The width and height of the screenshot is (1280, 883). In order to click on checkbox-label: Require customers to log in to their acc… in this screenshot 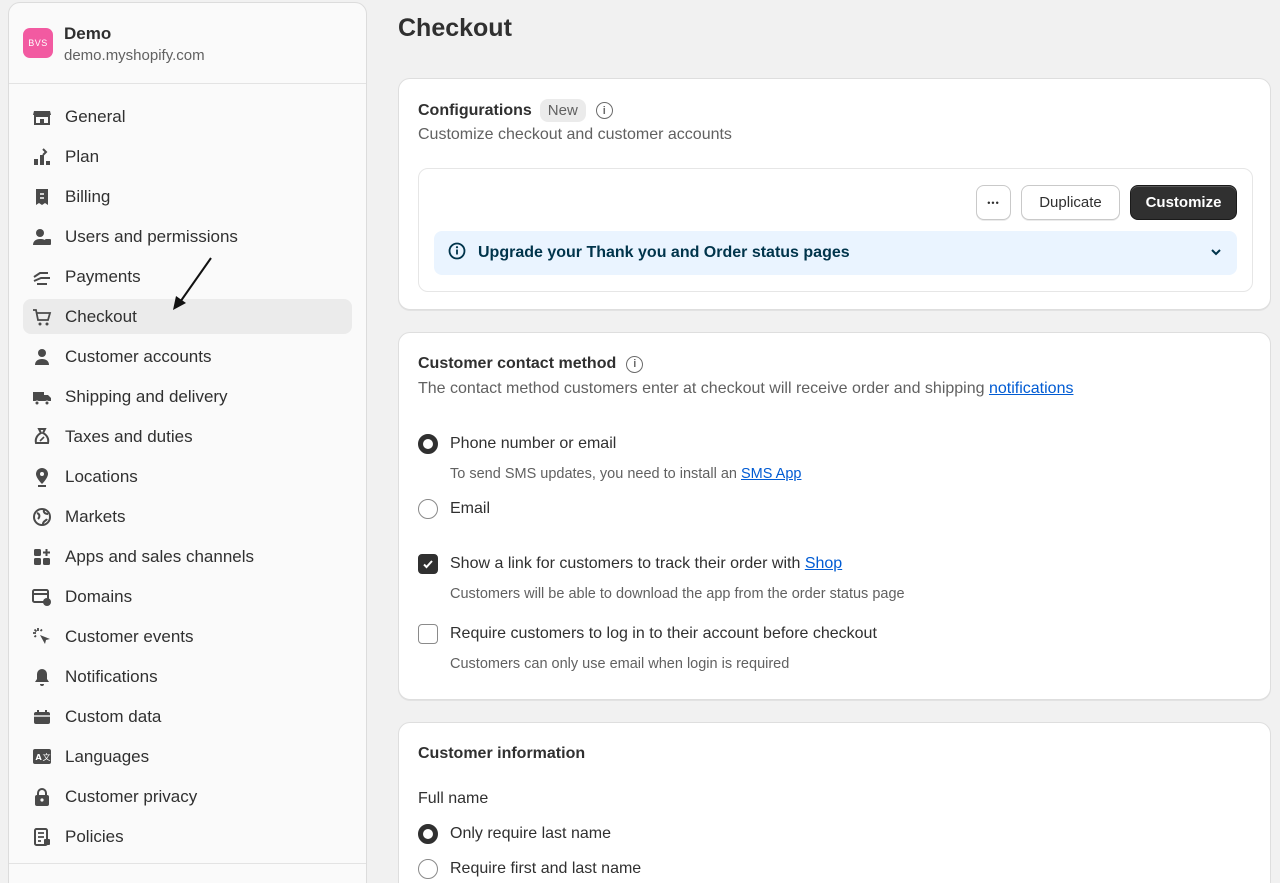, I will do `click(663, 633)`.